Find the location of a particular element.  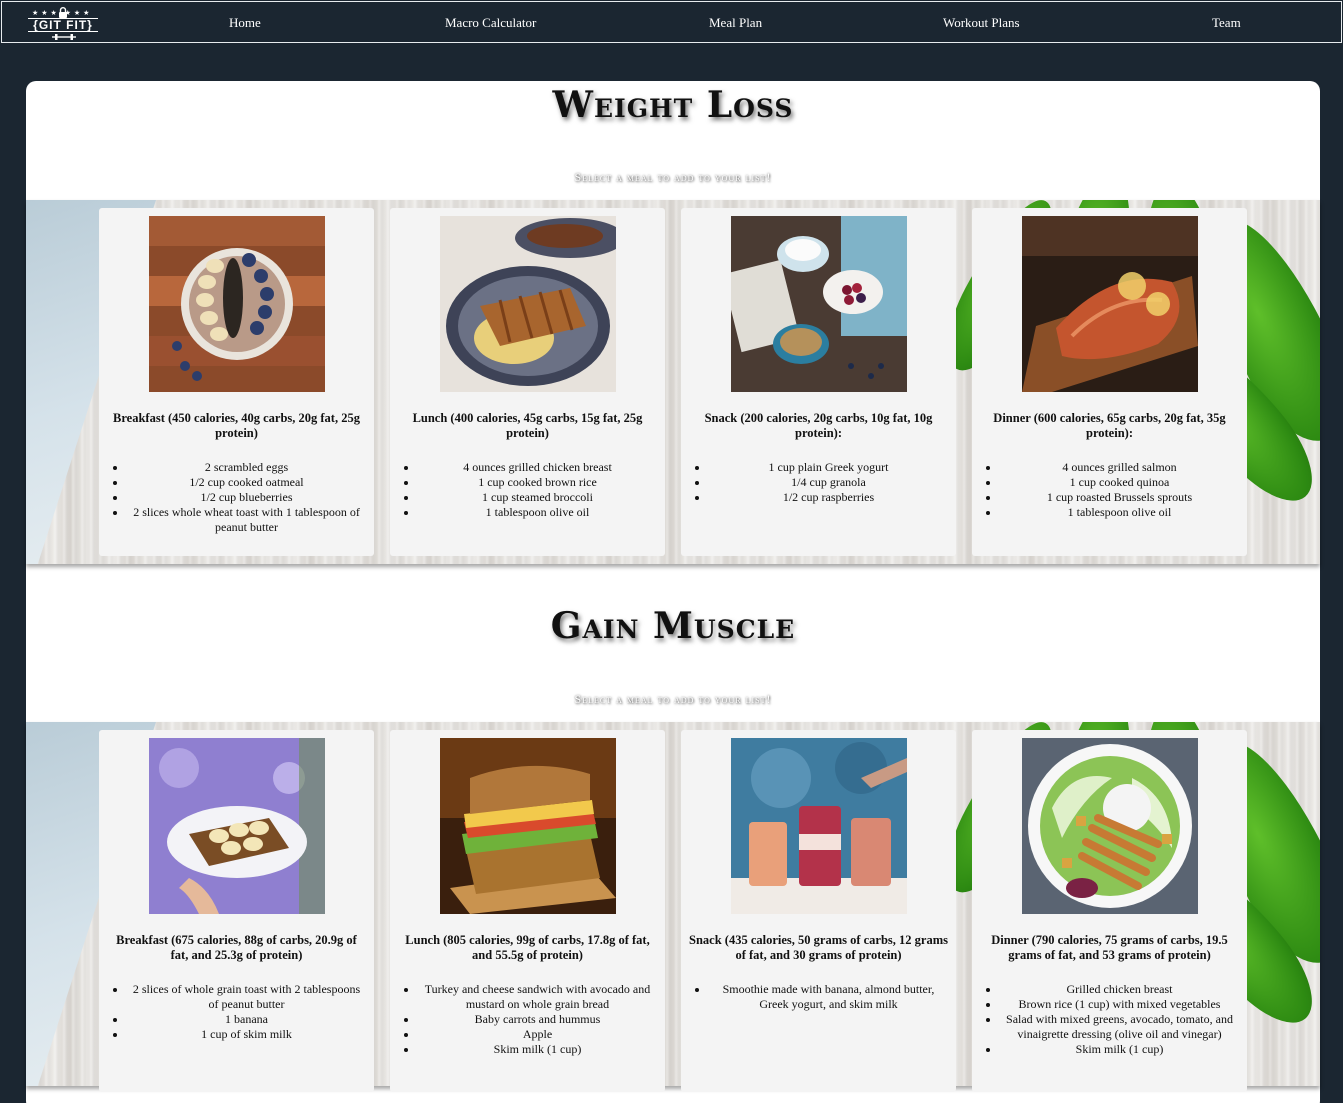

smoothie-glasses-image is located at coordinates (819, 826).